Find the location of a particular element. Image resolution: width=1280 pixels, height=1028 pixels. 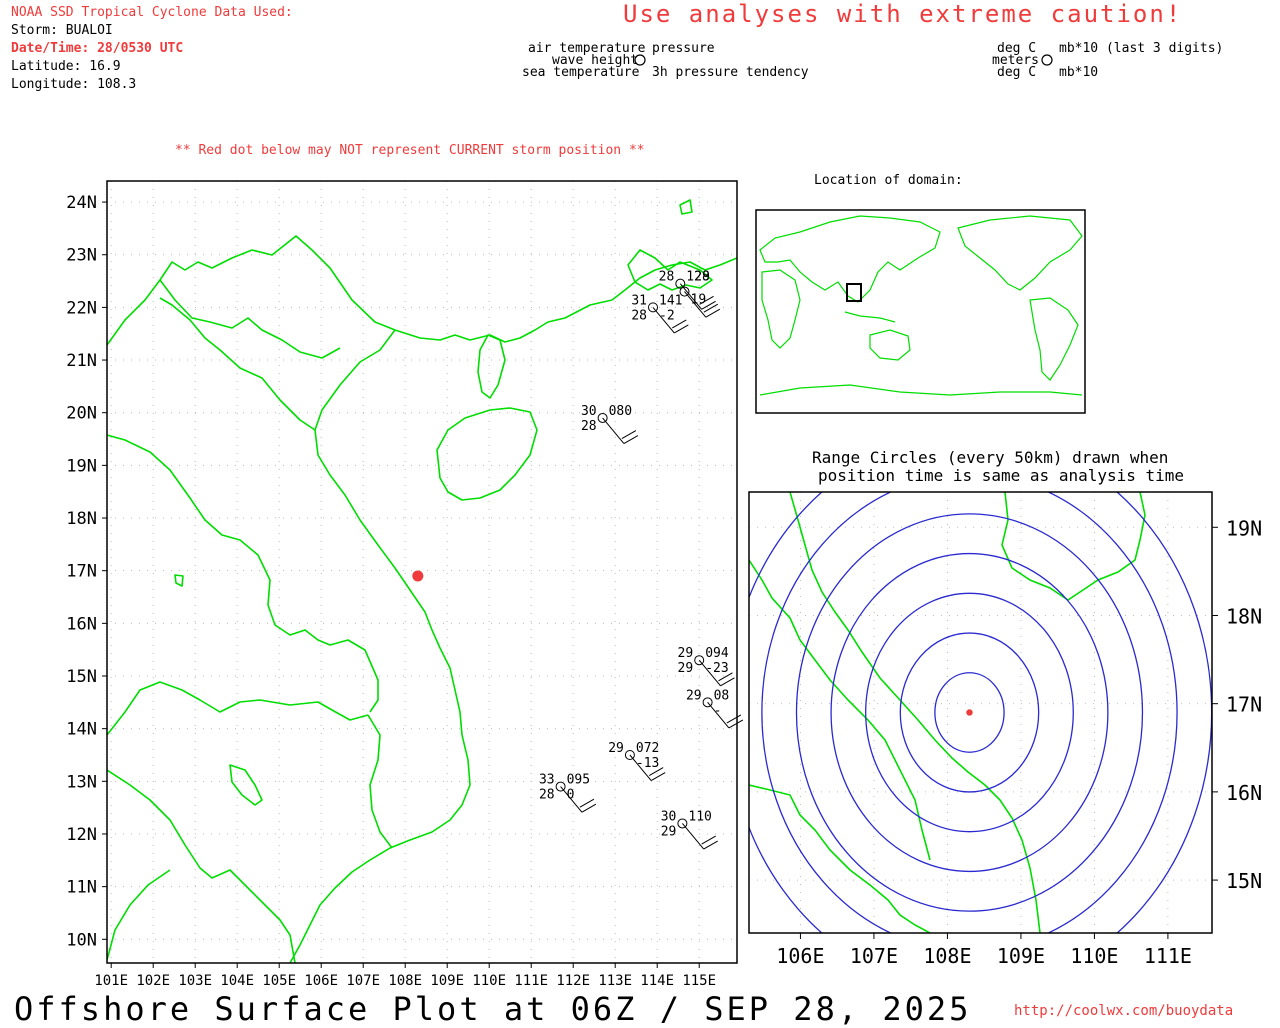

range-map-lon-labels: 106E 107E 108E 109E 110E 111E is located at coordinates (984, 950).